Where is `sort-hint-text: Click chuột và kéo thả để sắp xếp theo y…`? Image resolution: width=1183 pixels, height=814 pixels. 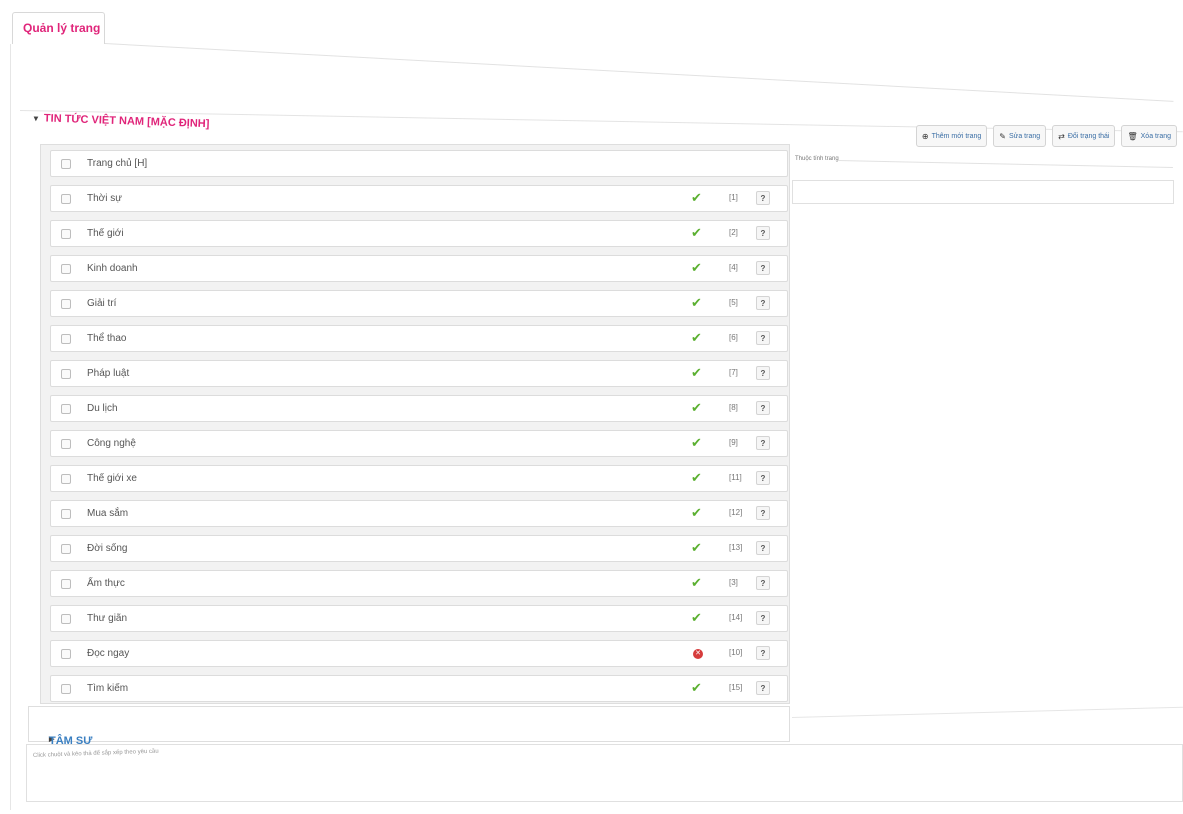
sort-hint-text: Click chuột và kéo thả để sắp xếp theo y… is located at coordinates (95, 753).